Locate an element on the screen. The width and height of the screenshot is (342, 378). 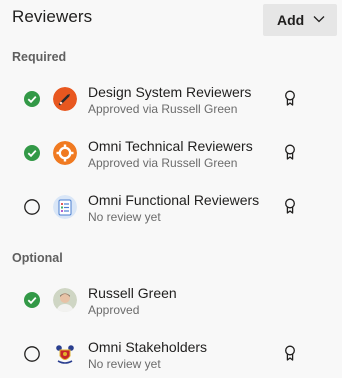
omni-technical-group-avatar is located at coordinates (65, 153).